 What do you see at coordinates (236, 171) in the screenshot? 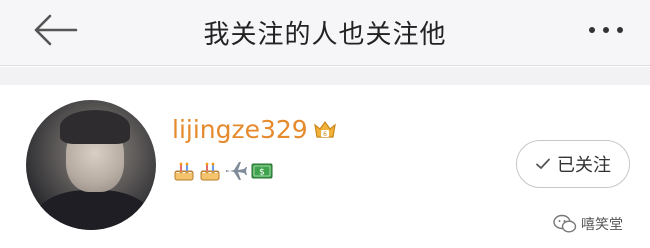
I see `airplane-icon` at bounding box center [236, 171].